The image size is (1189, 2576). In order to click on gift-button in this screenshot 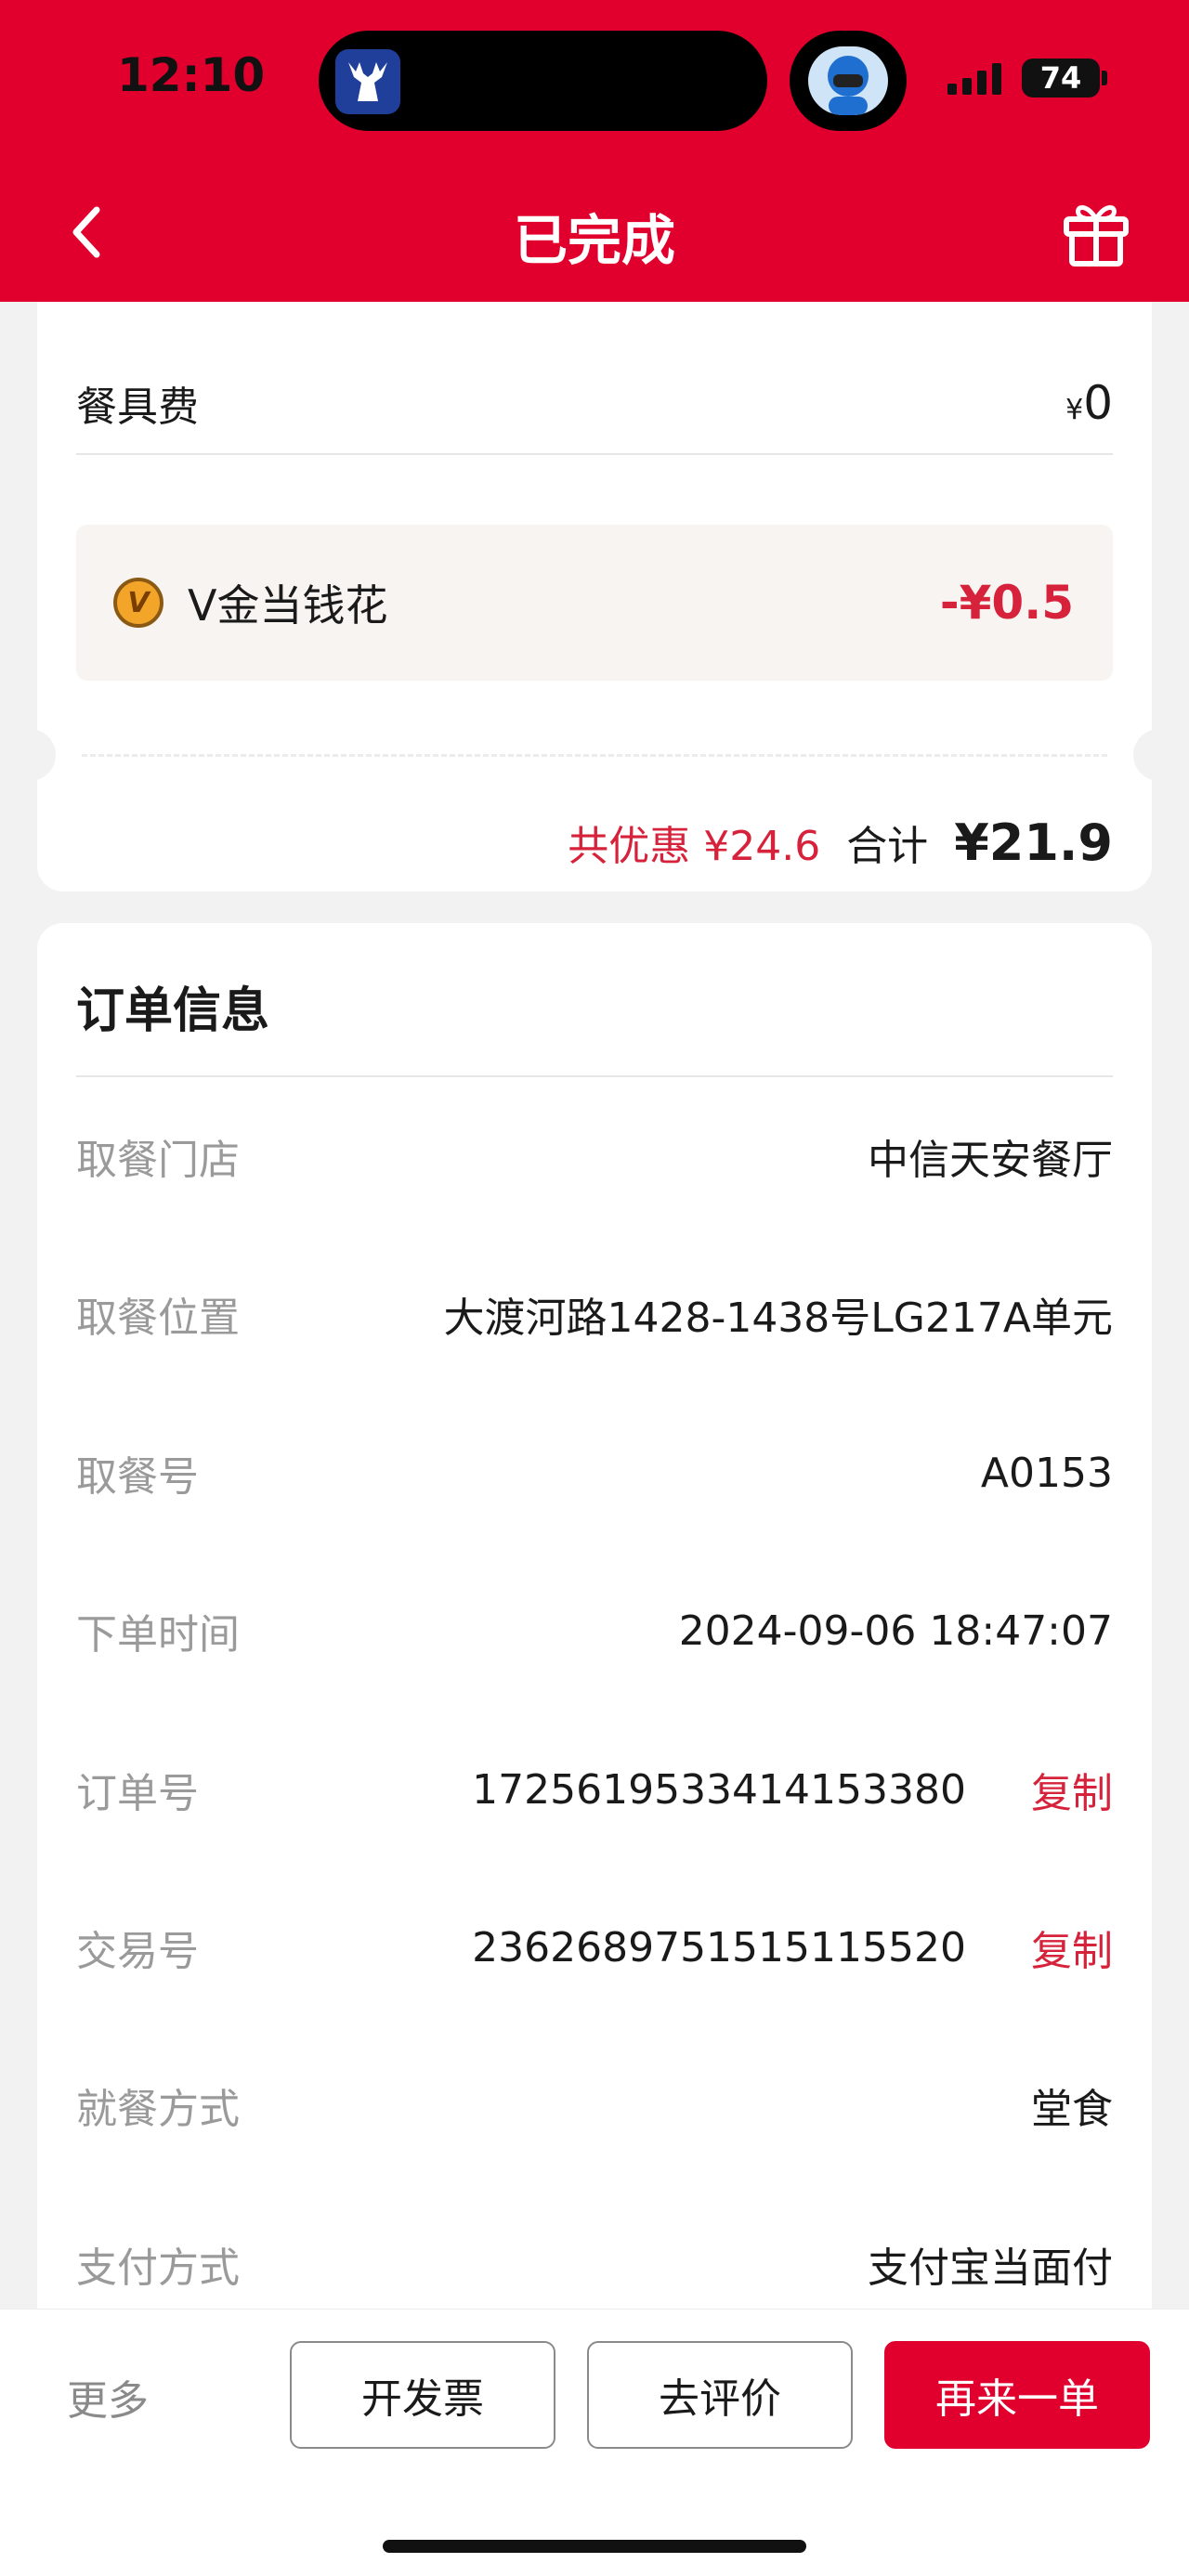, I will do `click(1096, 232)`.